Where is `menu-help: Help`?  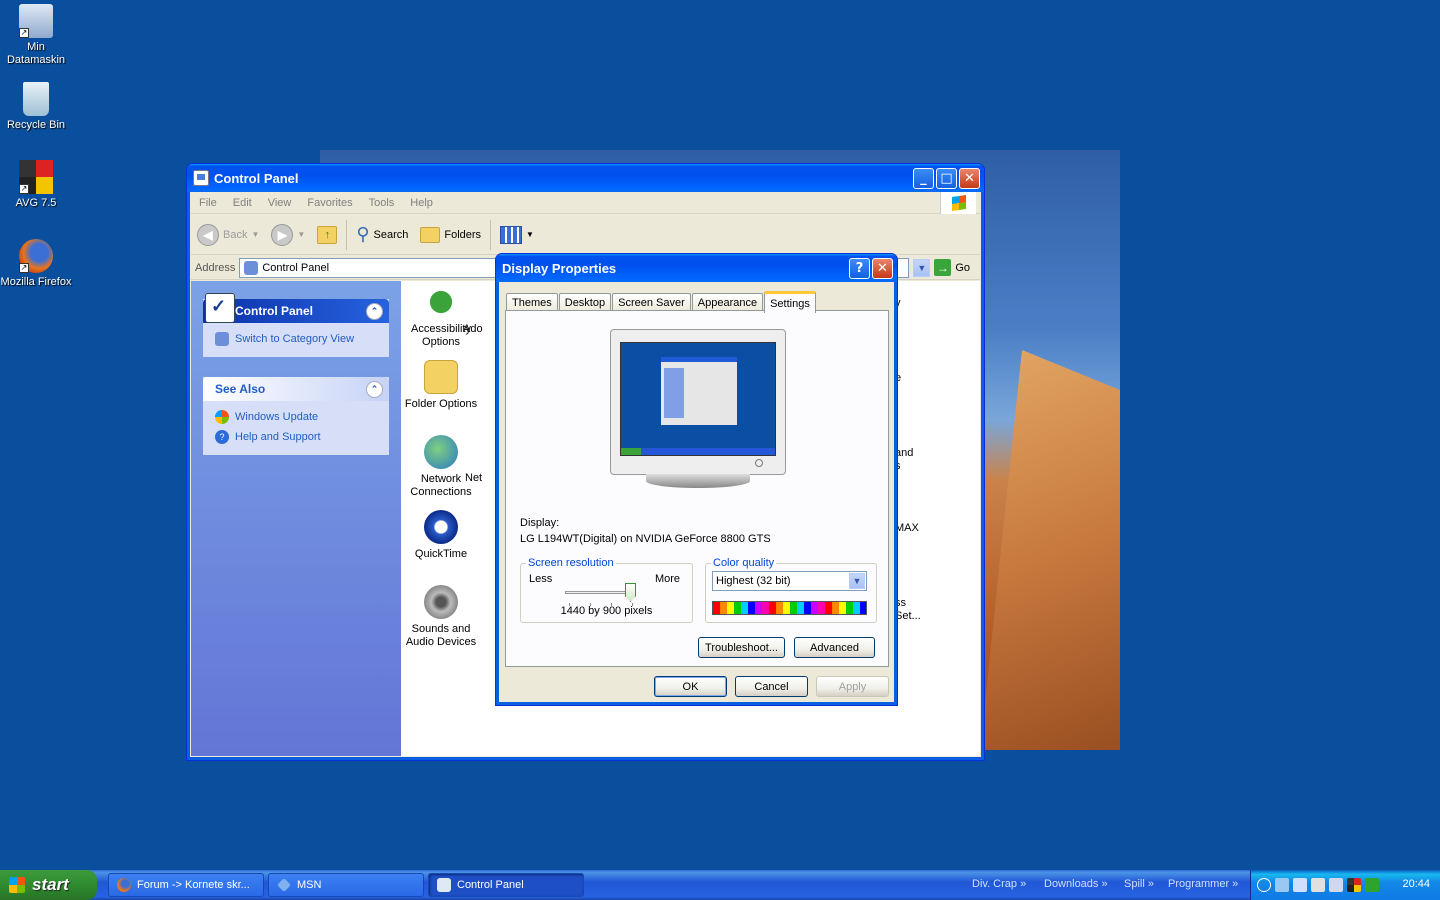
menu-help: Help is located at coordinates (421, 203).